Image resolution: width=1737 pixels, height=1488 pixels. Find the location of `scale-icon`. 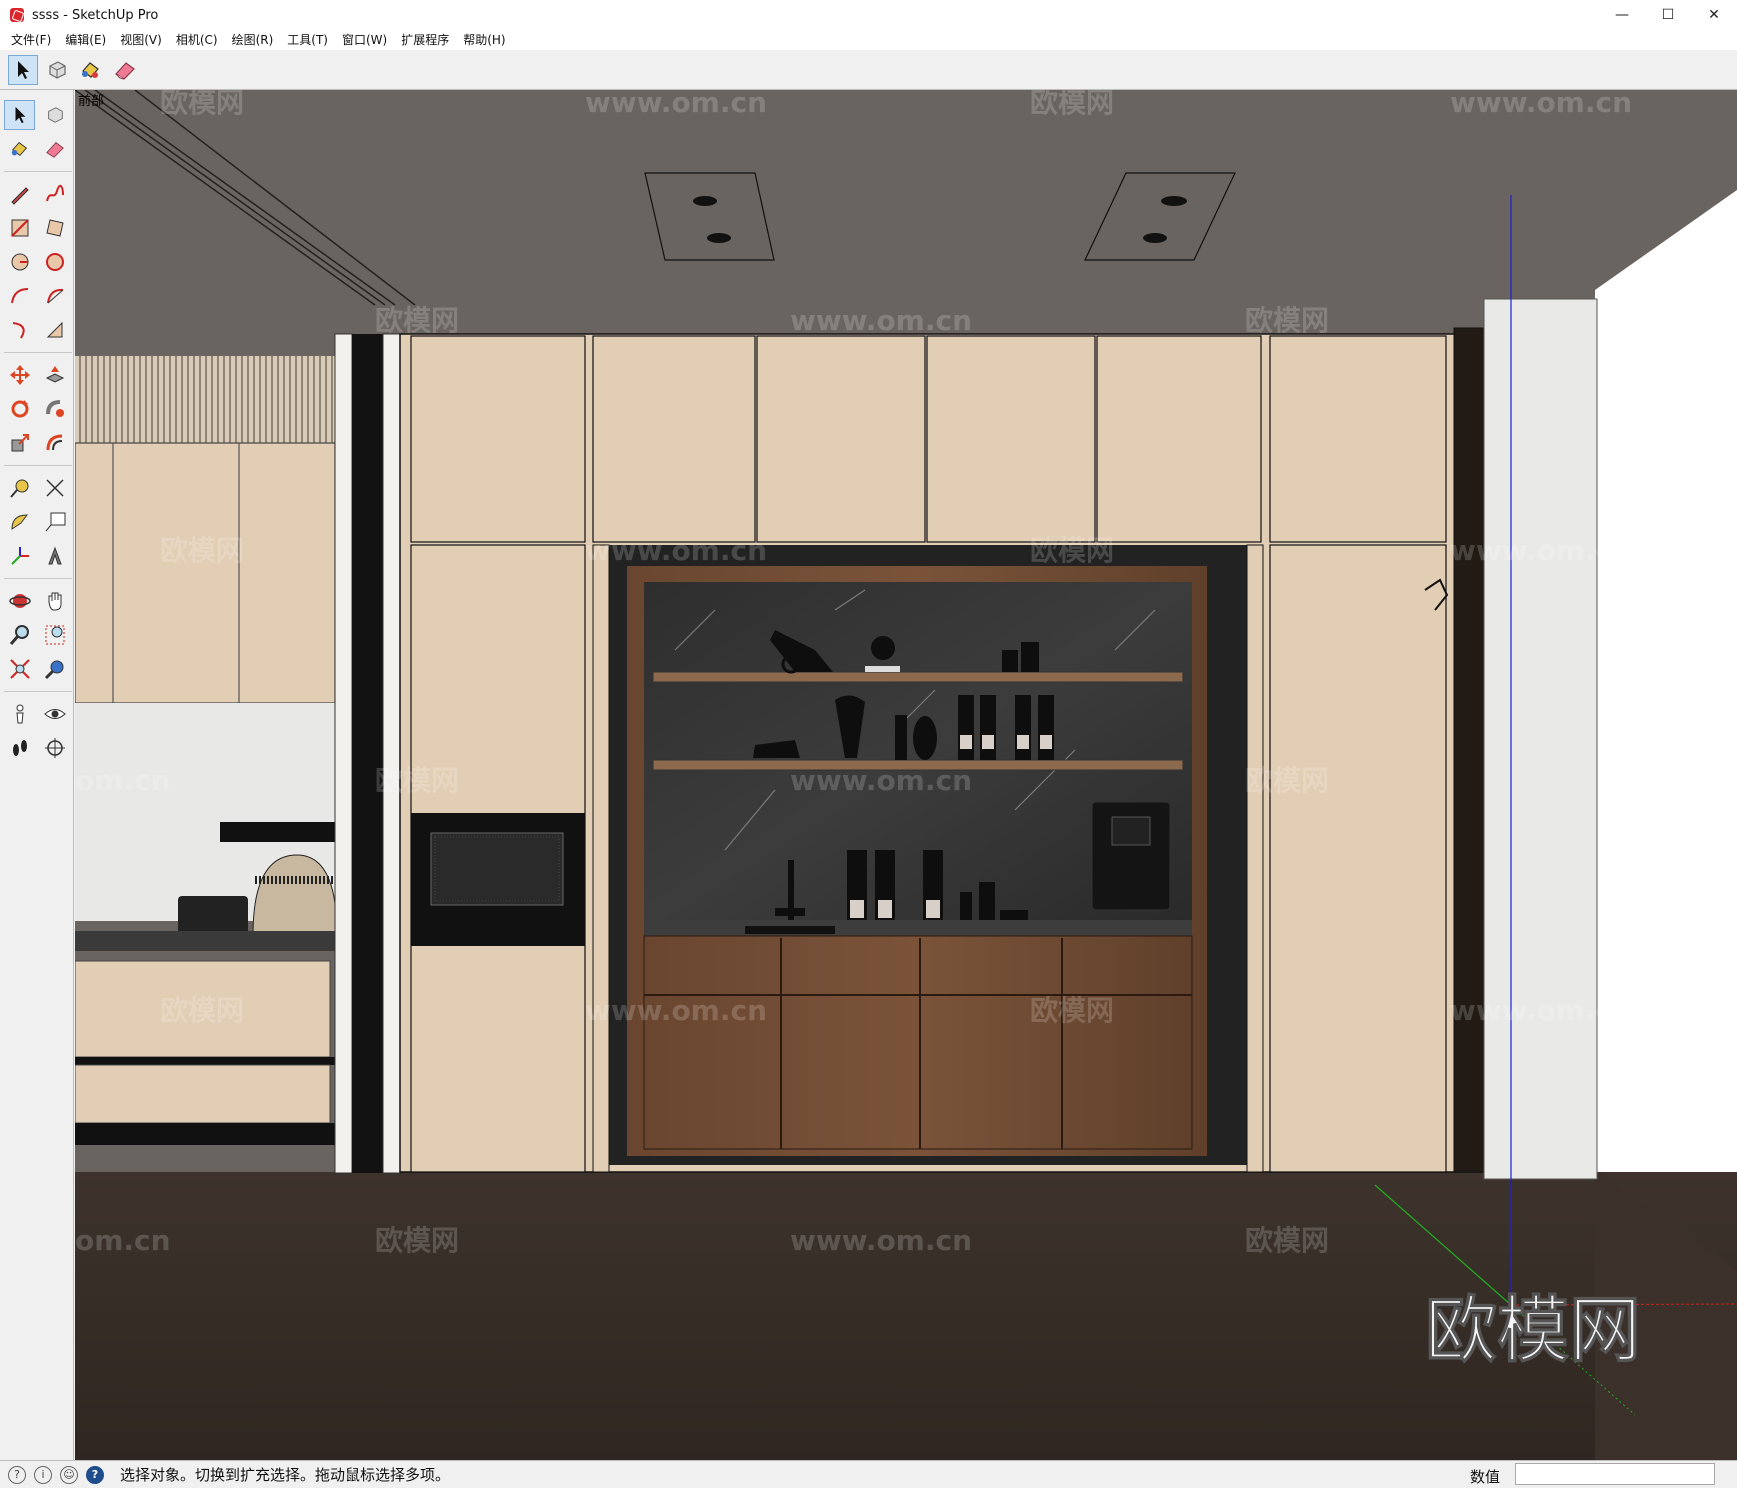

scale-icon is located at coordinates (20, 443).